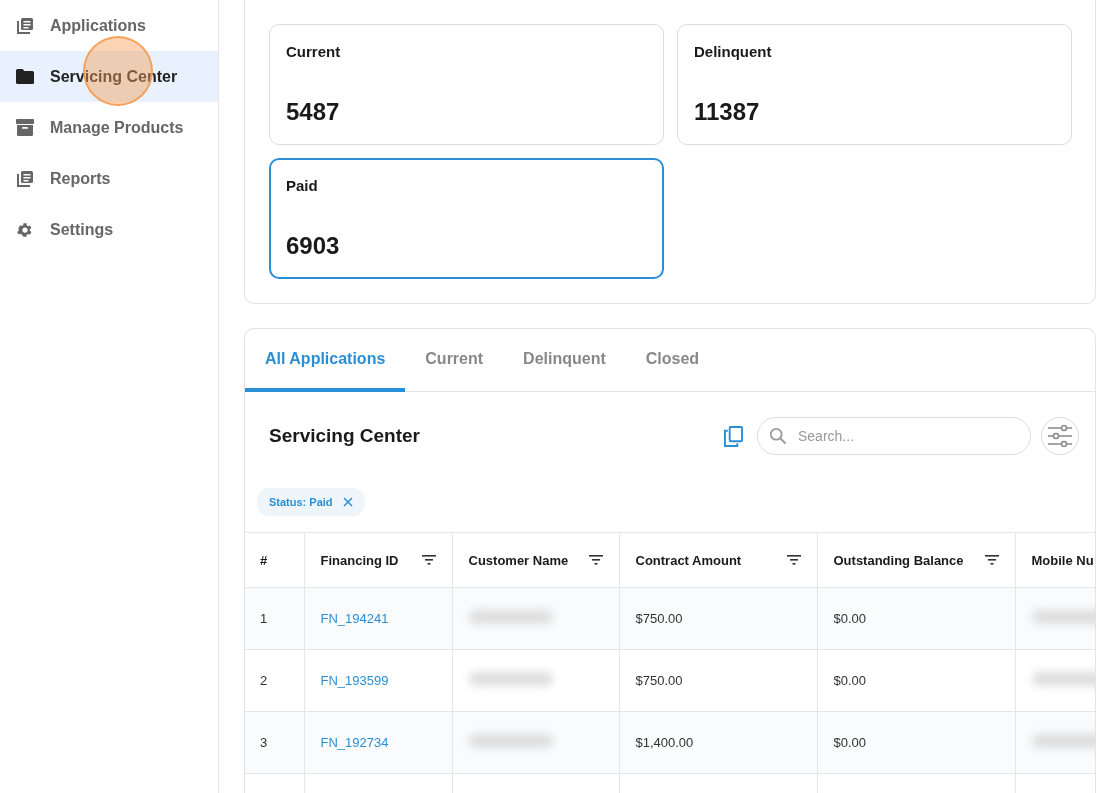  I want to click on summary-card: Current 5487, so click(466, 84).